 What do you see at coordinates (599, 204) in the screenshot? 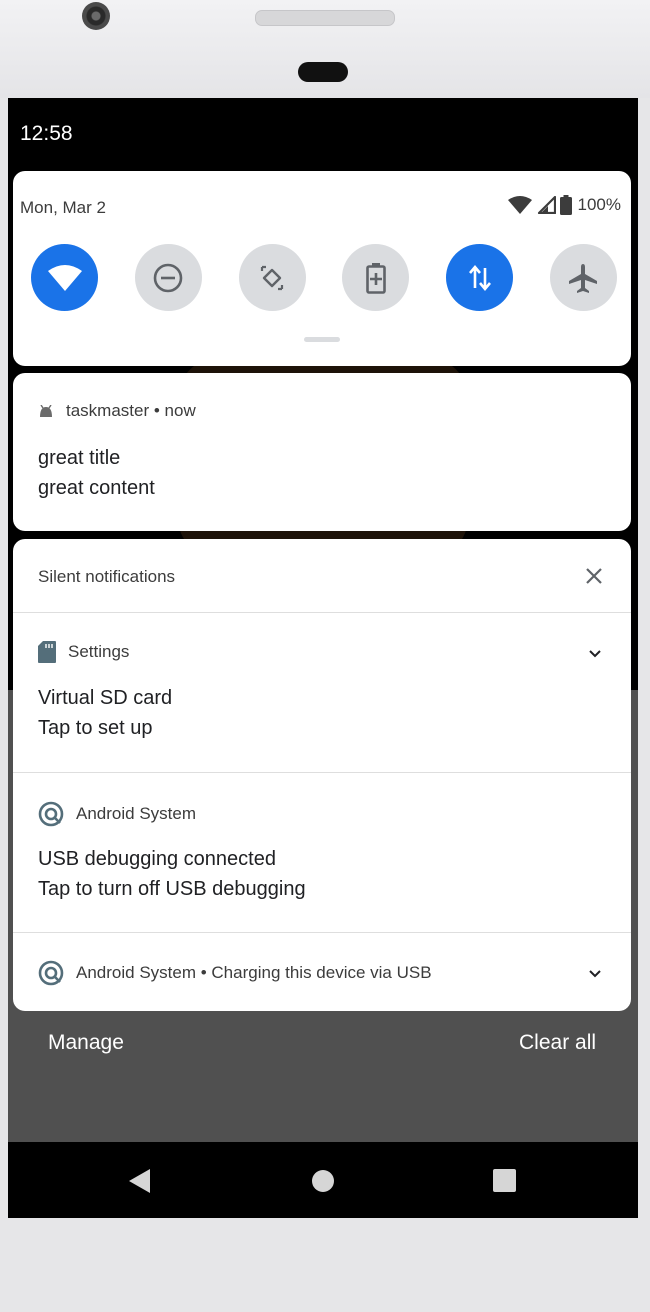
I see `battery-percent: 100%` at bounding box center [599, 204].